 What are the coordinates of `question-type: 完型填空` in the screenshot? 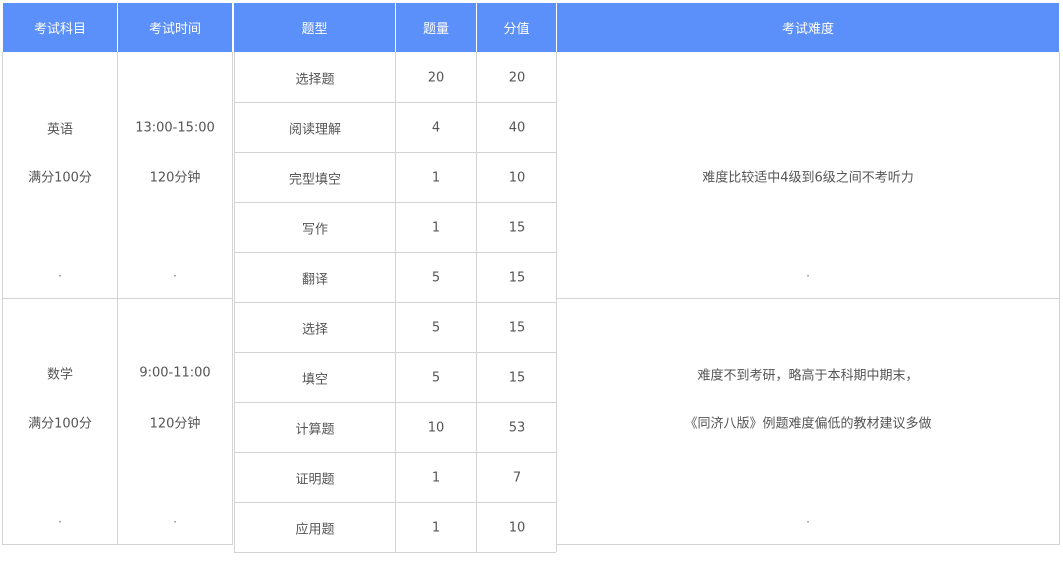 It's located at (315, 180).